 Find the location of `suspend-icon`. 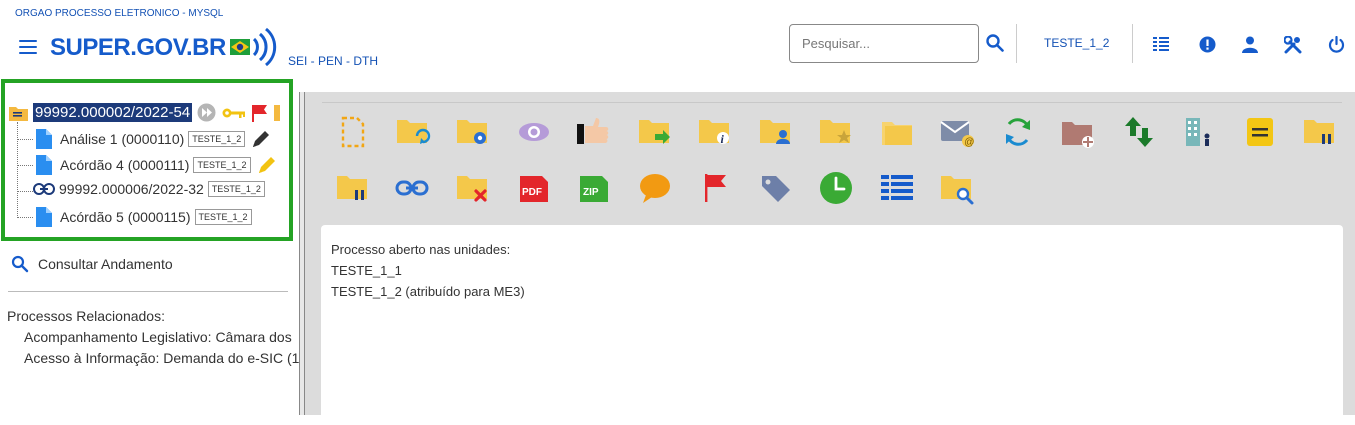

suspend-icon is located at coordinates (353, 188).